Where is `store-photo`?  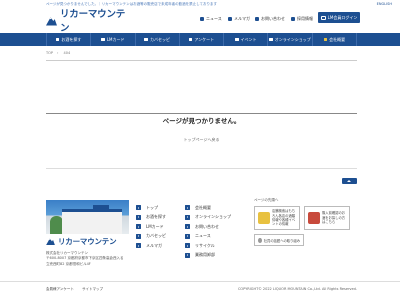 store-photo is located at coordinates (87, 217).